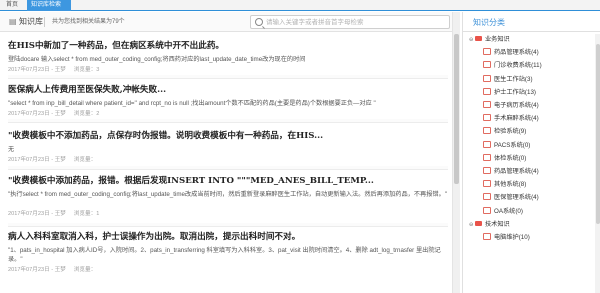 This screenshot has width=600, height=293. Describe the element at coordinates (510, 158) in the screenshot. I see `tree-item-label: 体检系统(0)` at that location.